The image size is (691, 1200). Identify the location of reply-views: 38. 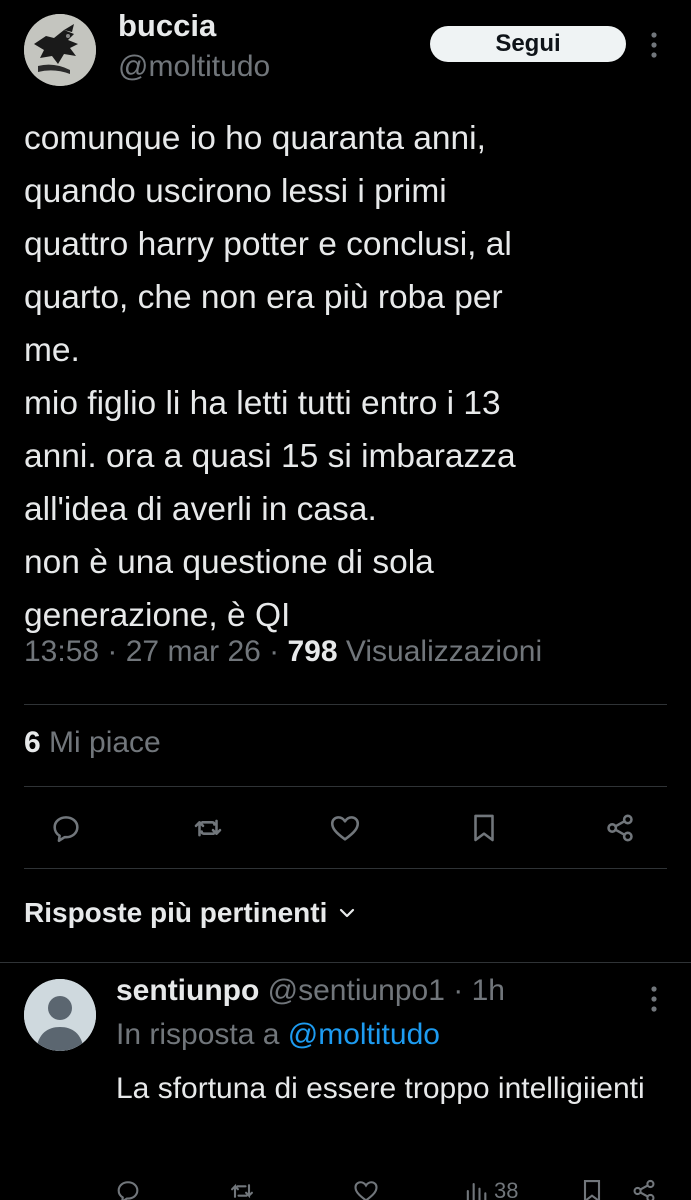
(490, 1188).